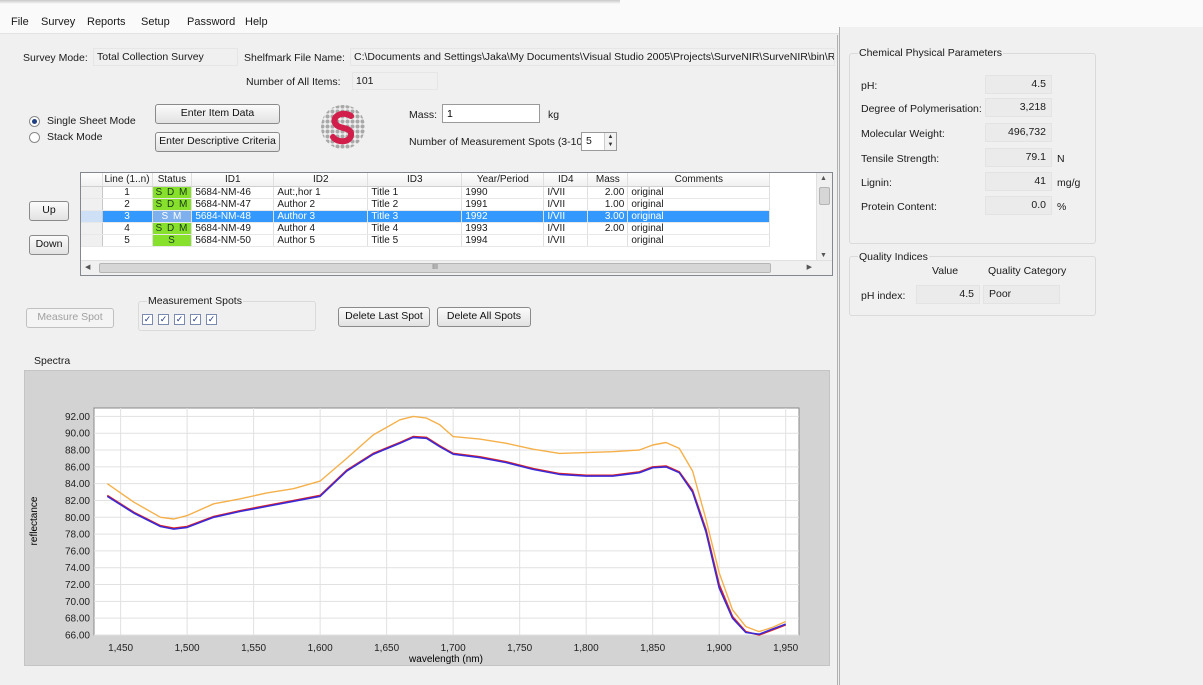  Describe the element at coordinates (127, 216) in the screenshot. I see `cell-line: 3` at that location.